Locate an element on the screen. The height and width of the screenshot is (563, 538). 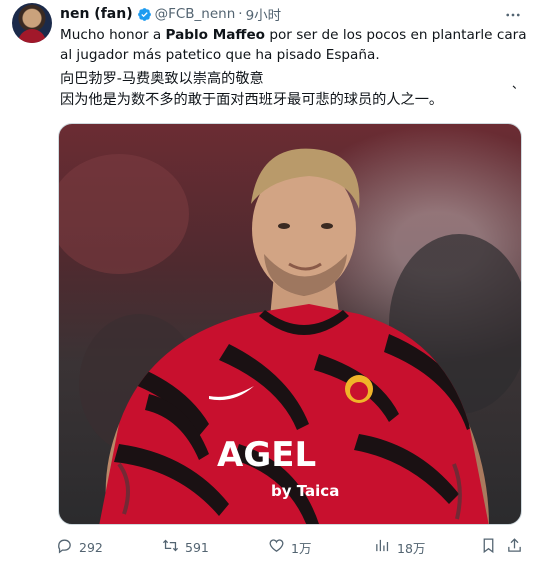
views-icon is located at coordinates (382, 547).